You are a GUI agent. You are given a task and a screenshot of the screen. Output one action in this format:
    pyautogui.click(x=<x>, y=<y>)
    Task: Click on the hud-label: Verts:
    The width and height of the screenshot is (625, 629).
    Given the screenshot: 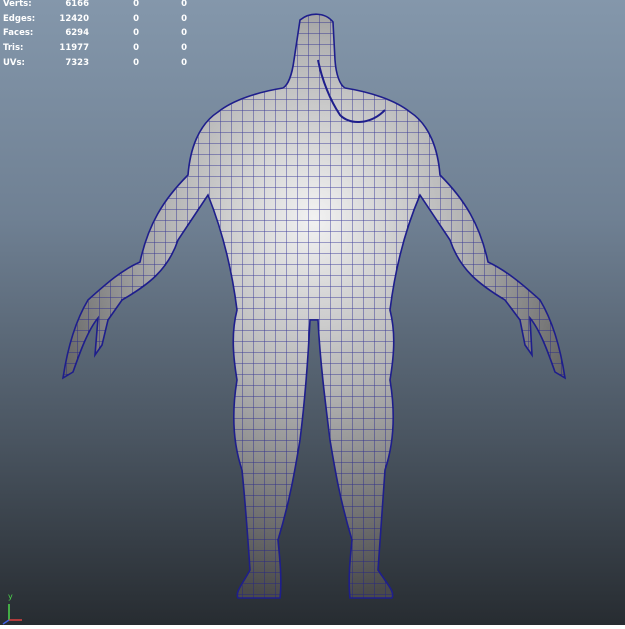 What is the action you would take?
    pyautogui.click(x=17, y=4)
    